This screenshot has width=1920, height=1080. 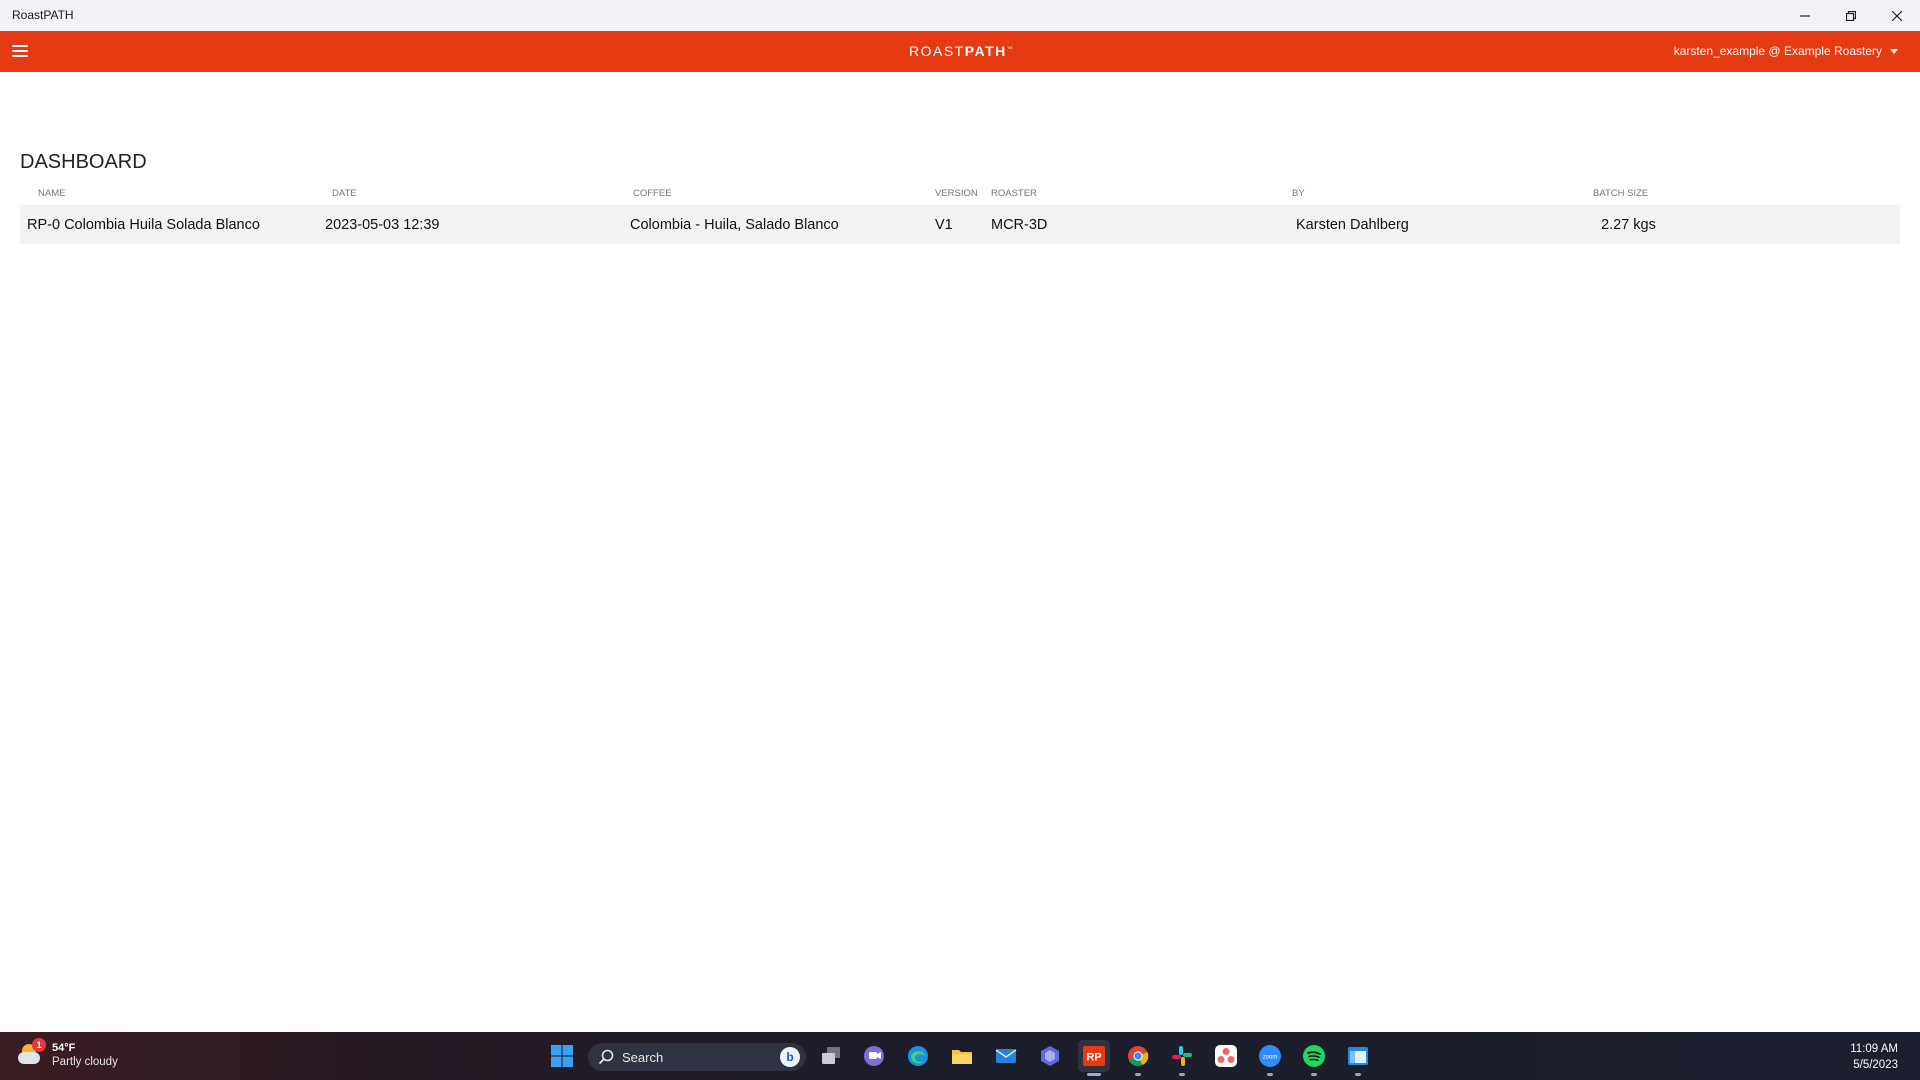 I want to click on clock-date: 5/5/2023, so click(x=1875, y=1065).